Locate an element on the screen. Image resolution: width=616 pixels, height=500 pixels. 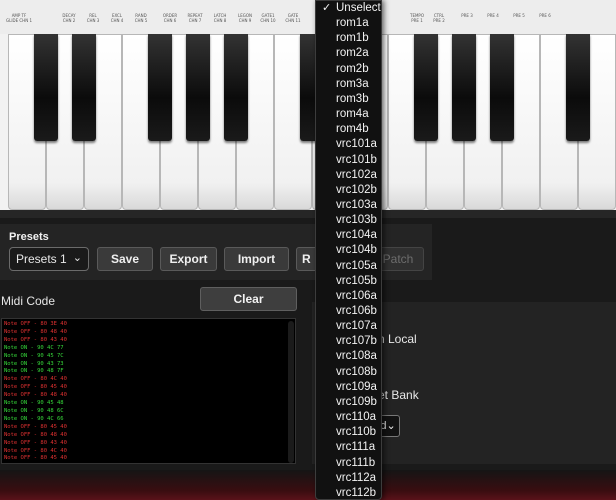
menu-item: vrc104a is located at coordinates (349, 235).